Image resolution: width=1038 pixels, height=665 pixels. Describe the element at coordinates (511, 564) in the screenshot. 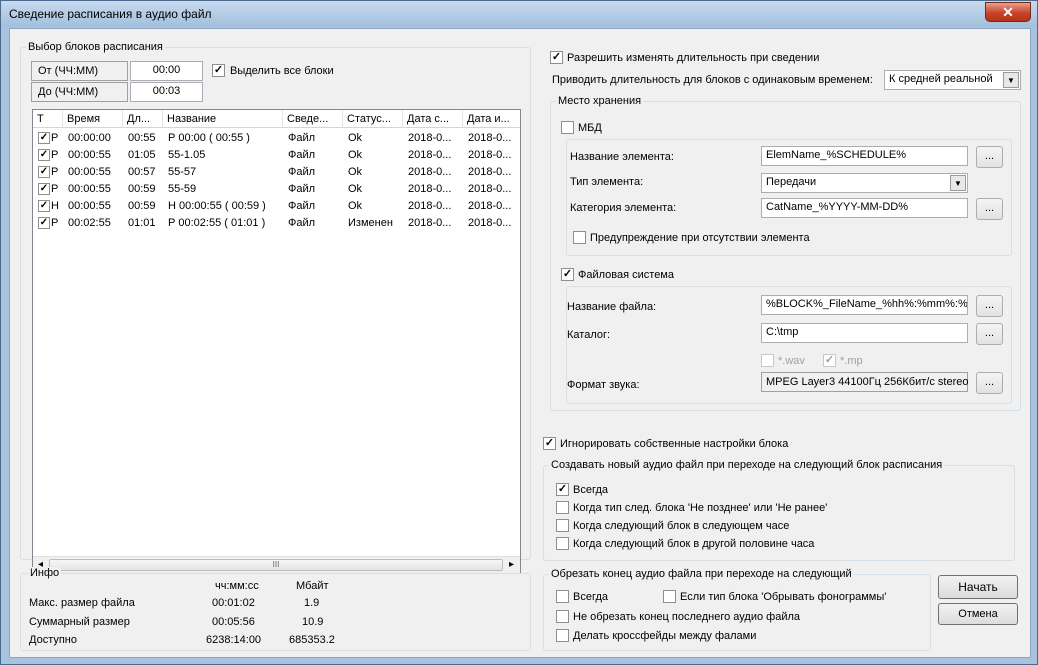

I see `scroll-right-icon: ▸` at that location.